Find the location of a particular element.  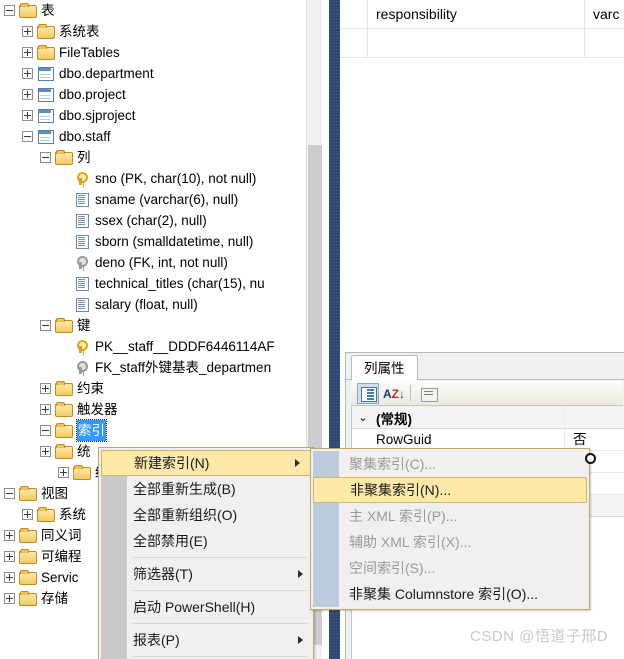

submenu-arrow-icon is located at coordinates (297, 463).